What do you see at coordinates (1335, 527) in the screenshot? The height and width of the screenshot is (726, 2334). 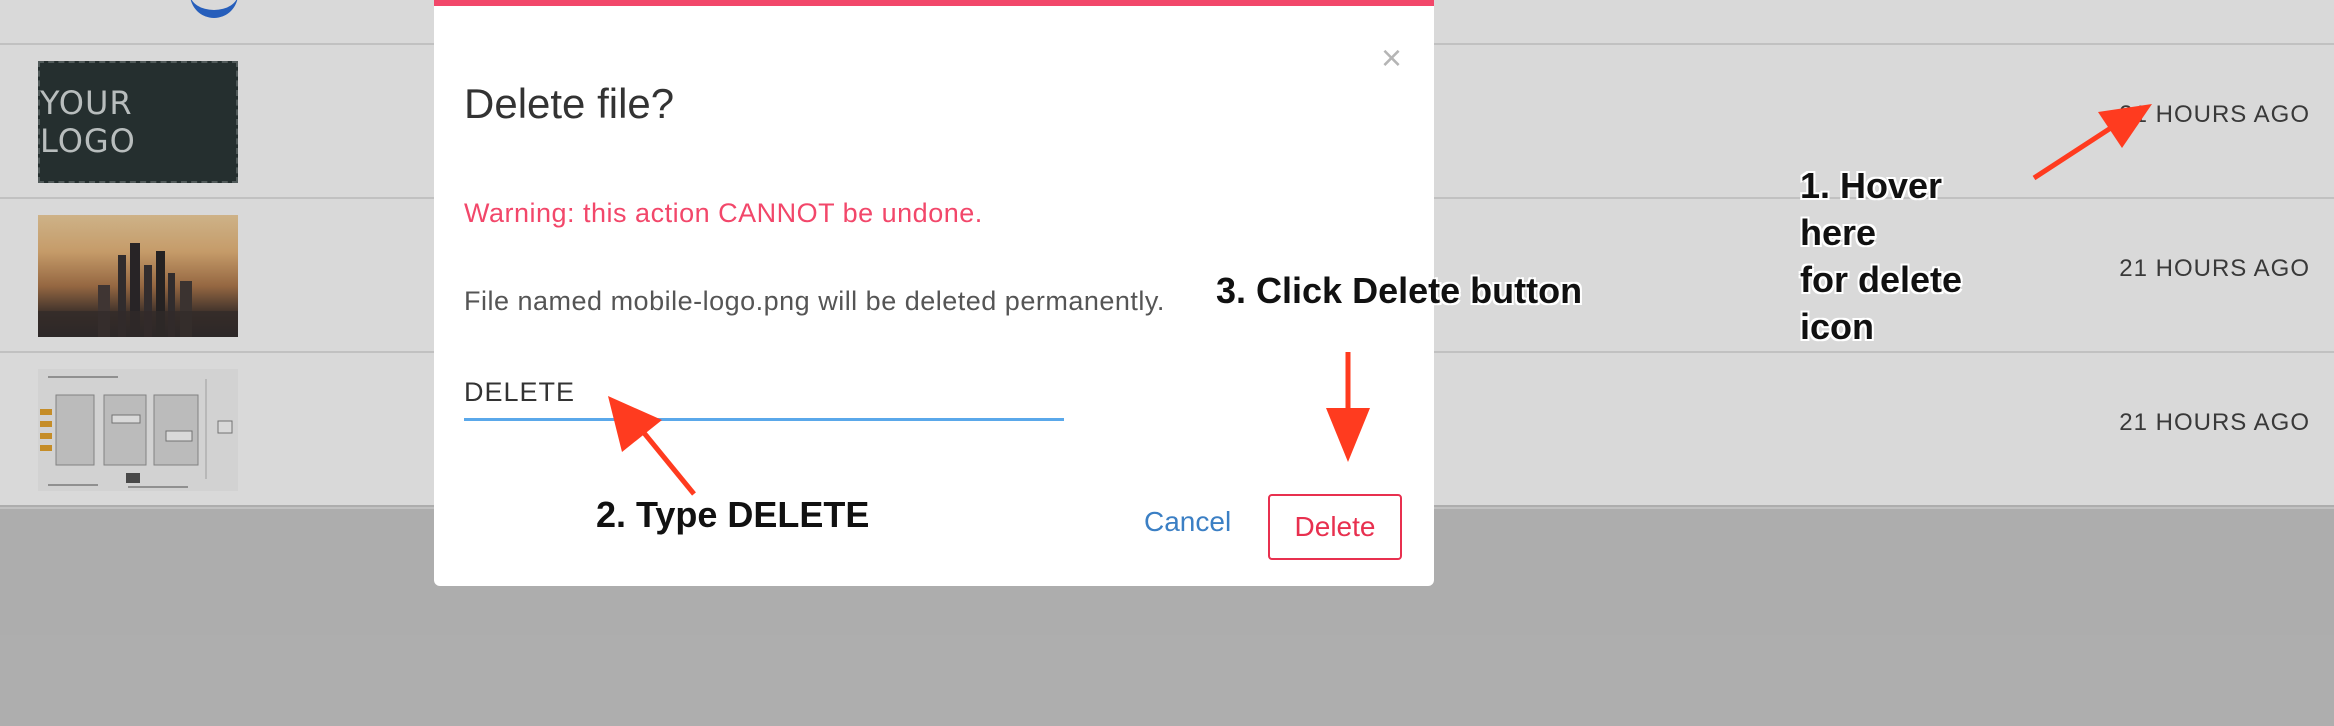 I see `delete-button: Delete` at bounding box center [1335, 527].